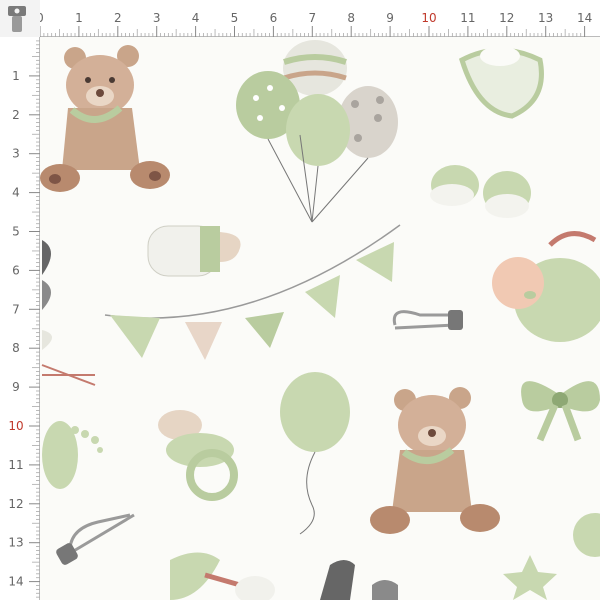  I want to click on ruler-left-label: 2, so click(16, 115).